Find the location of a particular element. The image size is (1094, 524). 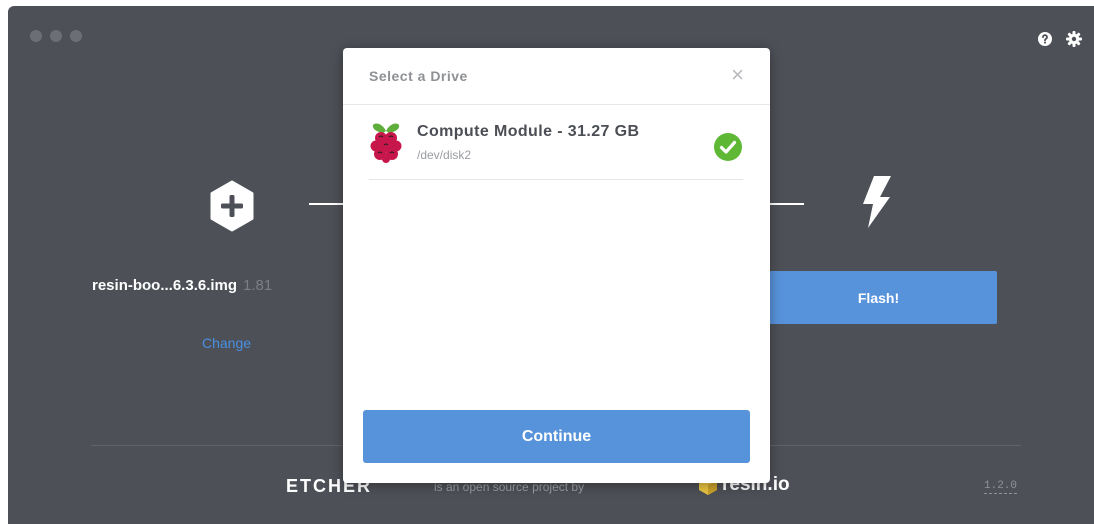

image-filename: resin-boo...6.3.6.img is located at coordinates (165, 285).